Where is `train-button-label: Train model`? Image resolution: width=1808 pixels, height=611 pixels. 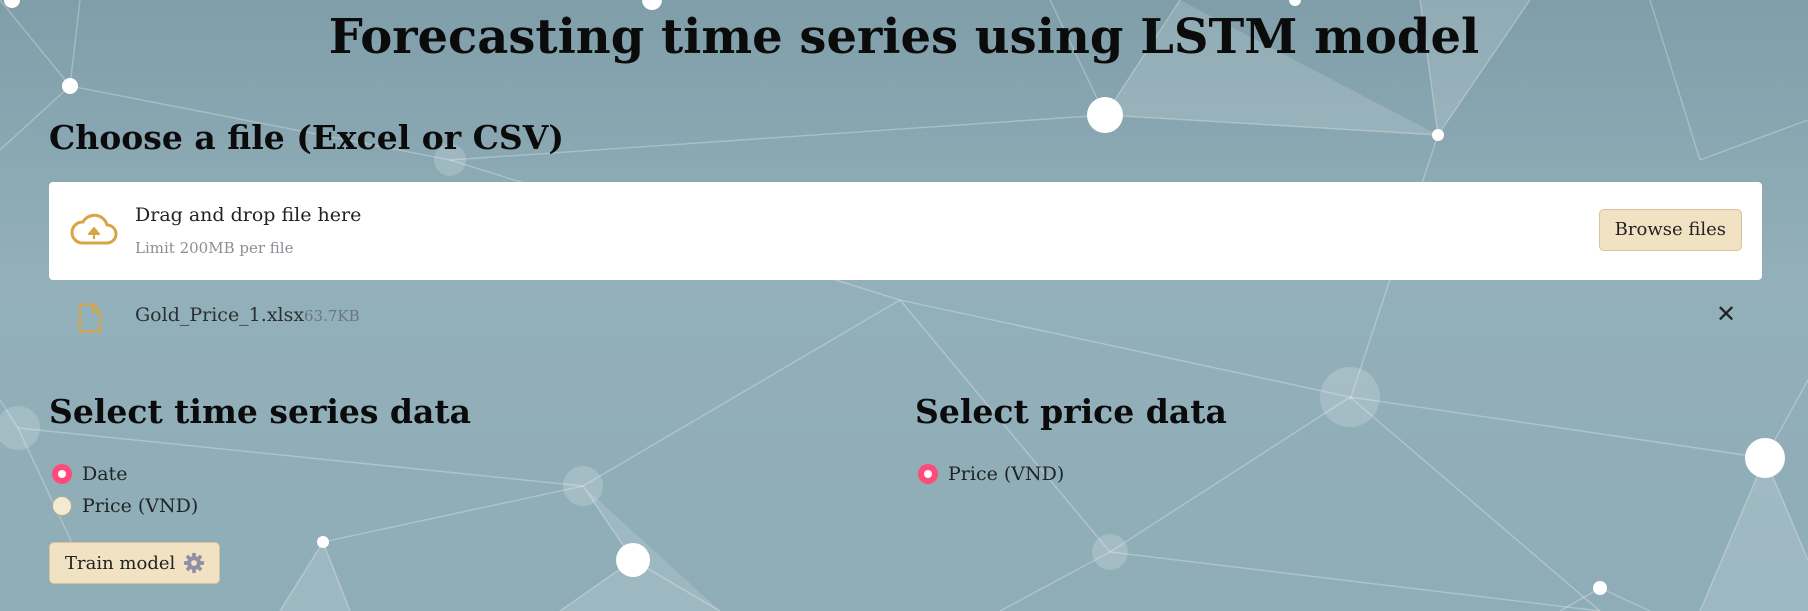
train-button-label: Train model is located at coordinates (120, 563).